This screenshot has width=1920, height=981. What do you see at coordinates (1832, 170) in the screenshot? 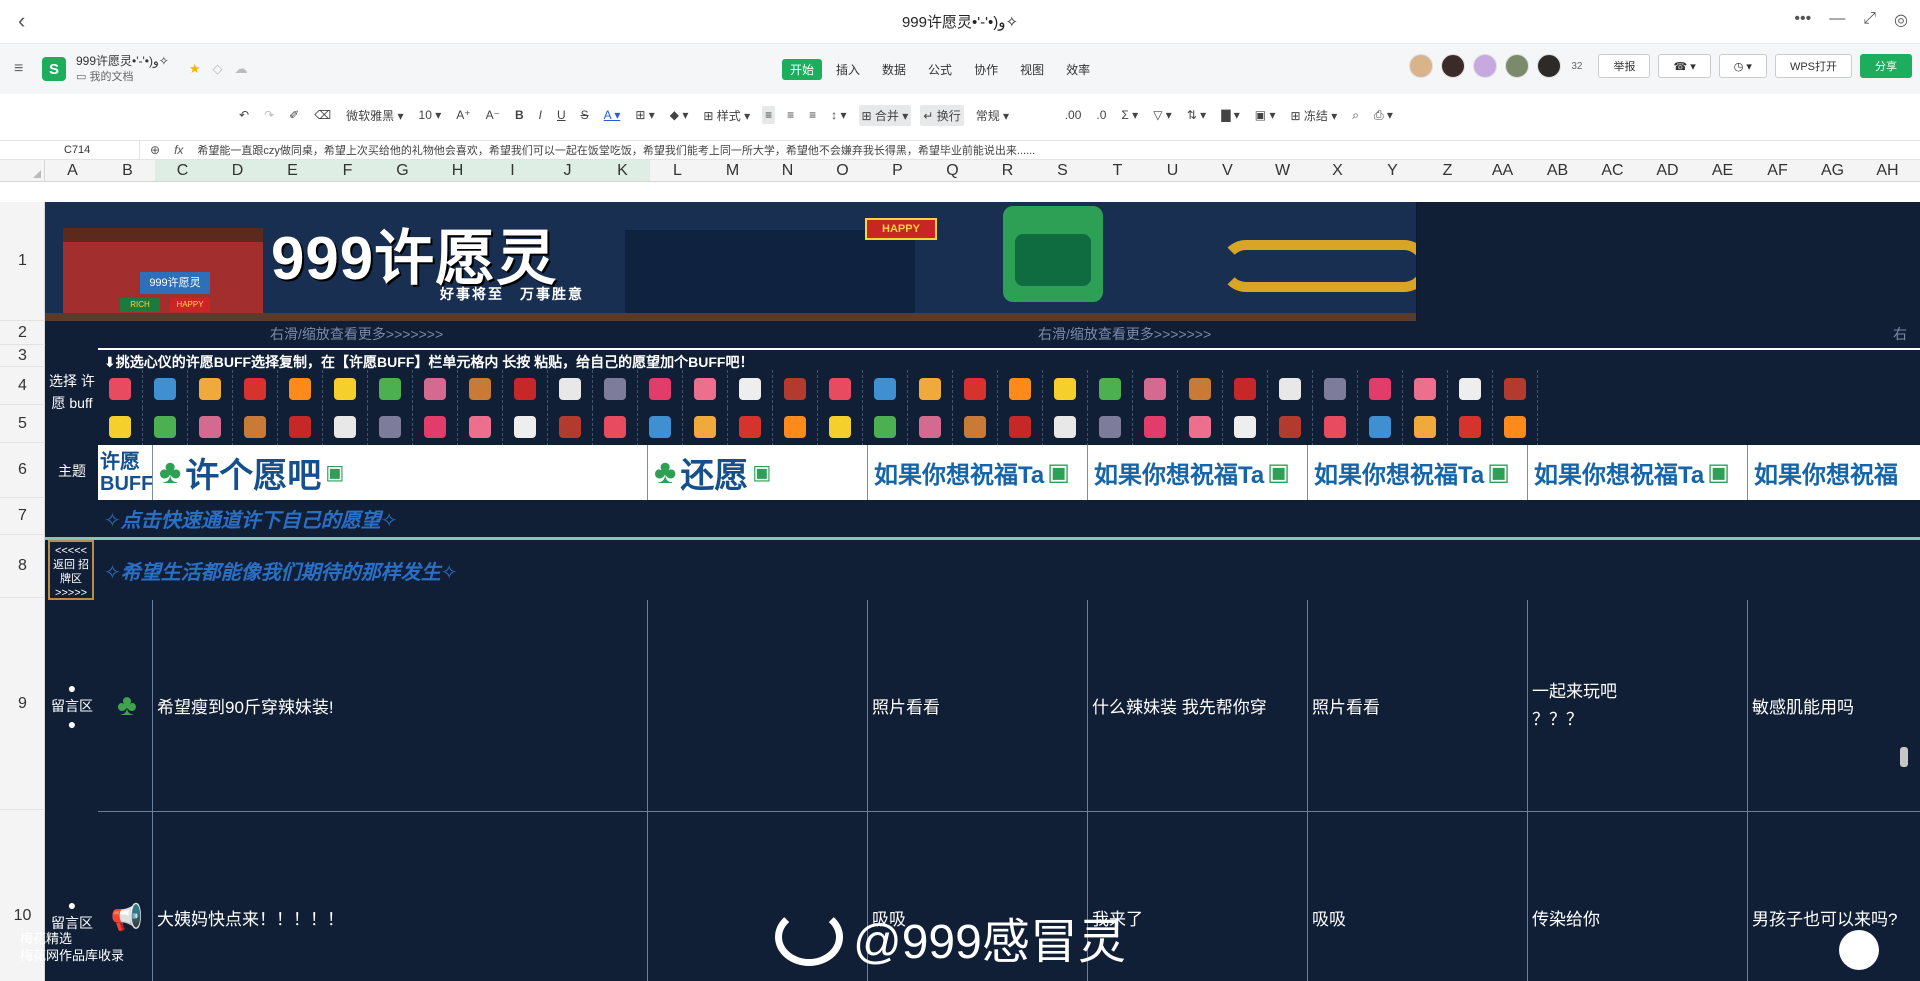
I see `column-header-ag: AG` at bounding box center [1832, 170].